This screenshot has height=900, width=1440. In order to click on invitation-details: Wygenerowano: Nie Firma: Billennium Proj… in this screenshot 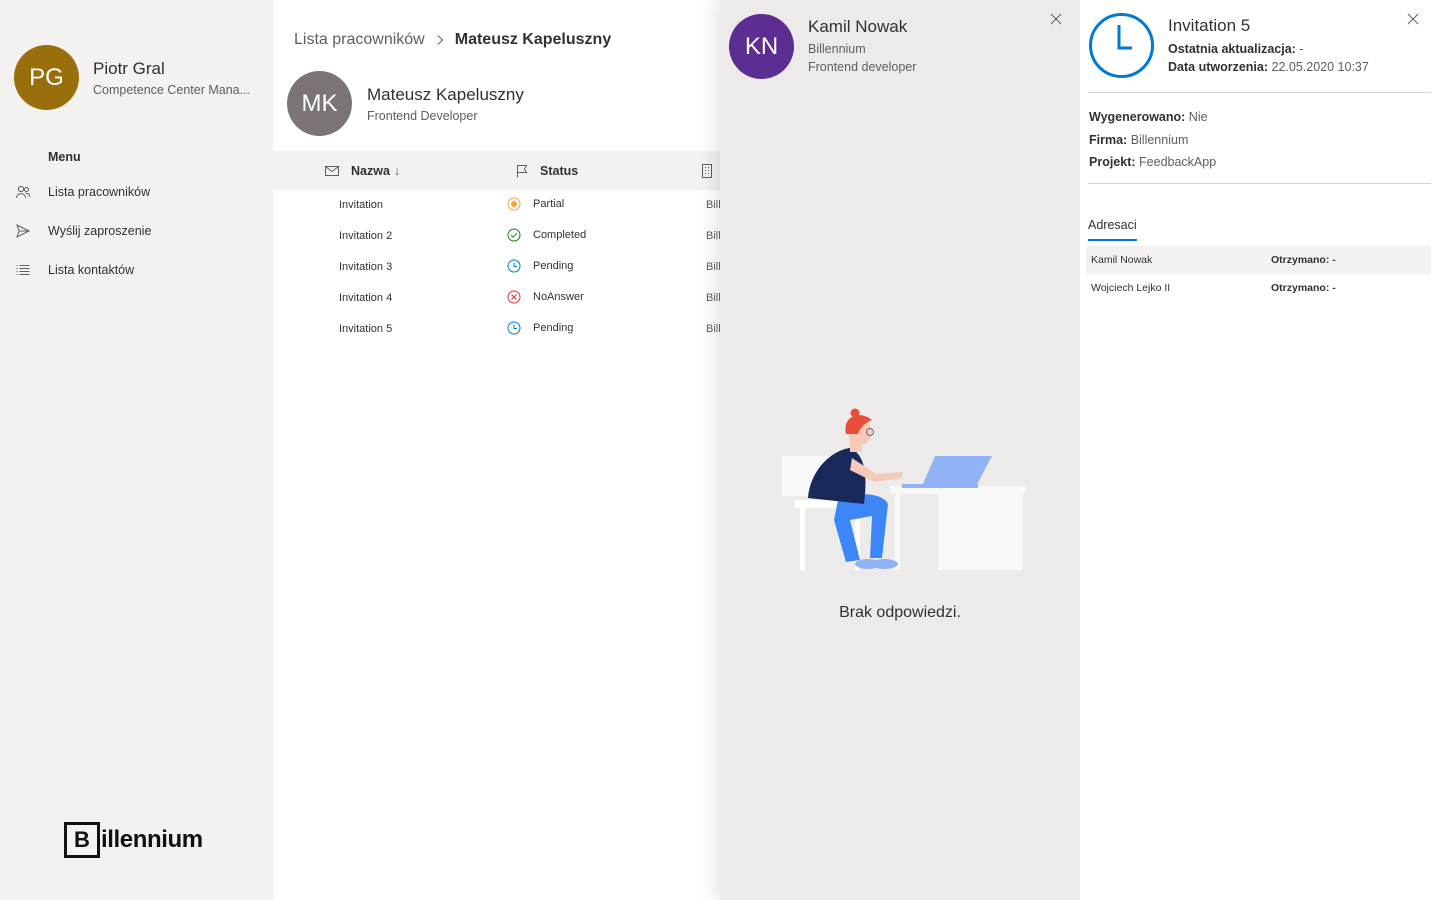, I will do `click(1152, 140)`.